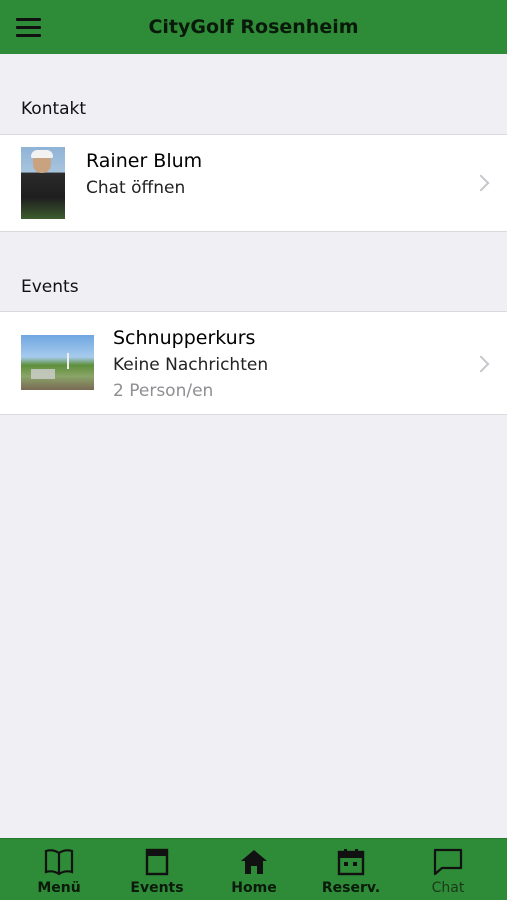 This screenshot has height=900, width=507. I want to click on home-icon, so click(254, 862).